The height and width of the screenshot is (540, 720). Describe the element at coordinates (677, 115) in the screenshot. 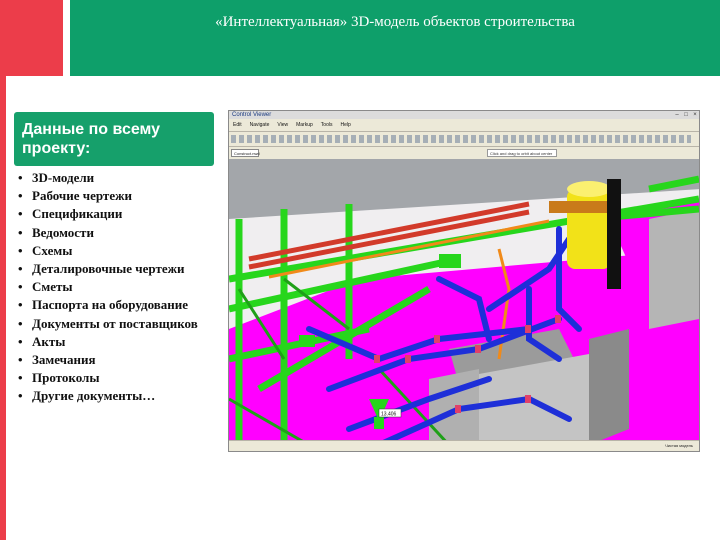

I see `minimize-icon: –` at that location.